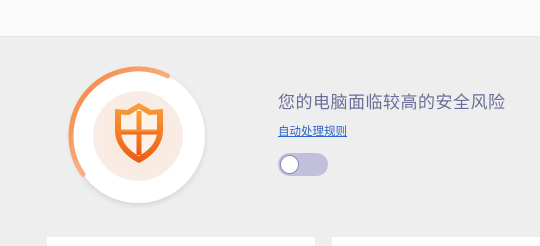 Image resolution: width=540 pixels, height=246 pixels. I want to click on auto-handle-toggle, so click(303, 164).